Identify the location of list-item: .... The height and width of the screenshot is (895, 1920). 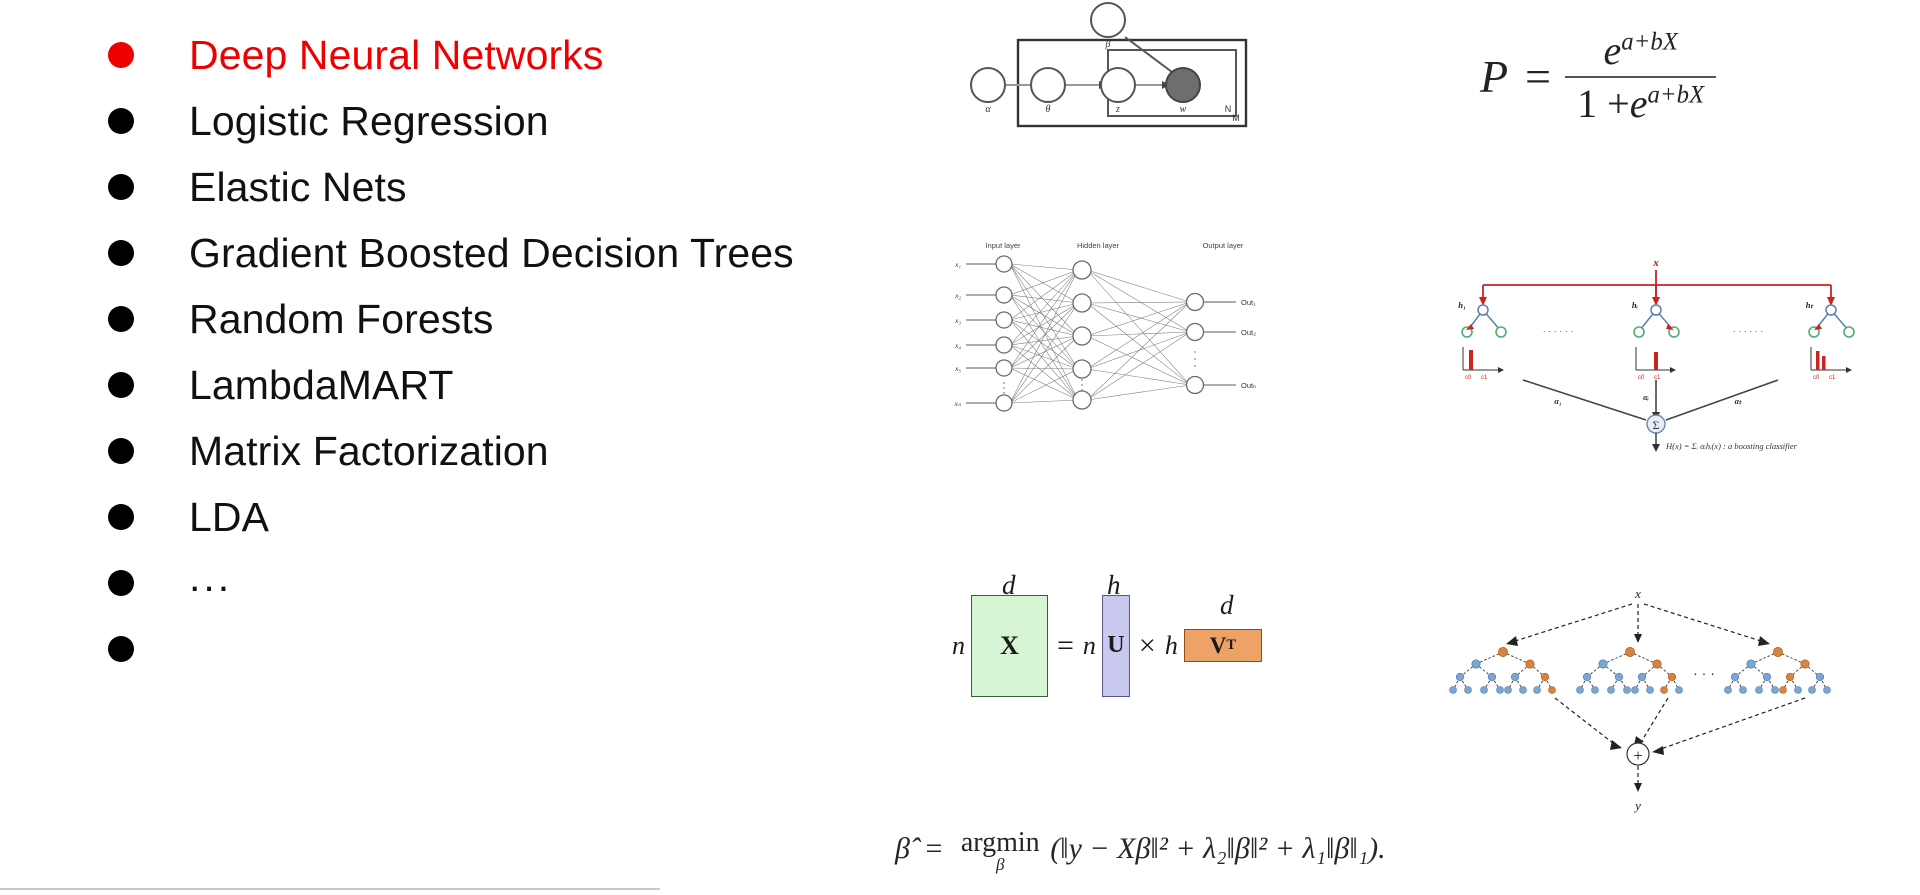
(523, 583).